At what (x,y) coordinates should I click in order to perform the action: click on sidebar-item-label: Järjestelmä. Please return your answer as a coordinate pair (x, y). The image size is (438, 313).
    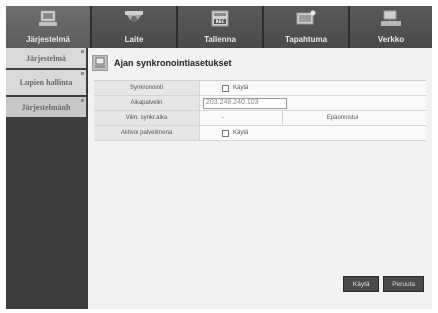
    Looking at the image, I should click on (46, 58).